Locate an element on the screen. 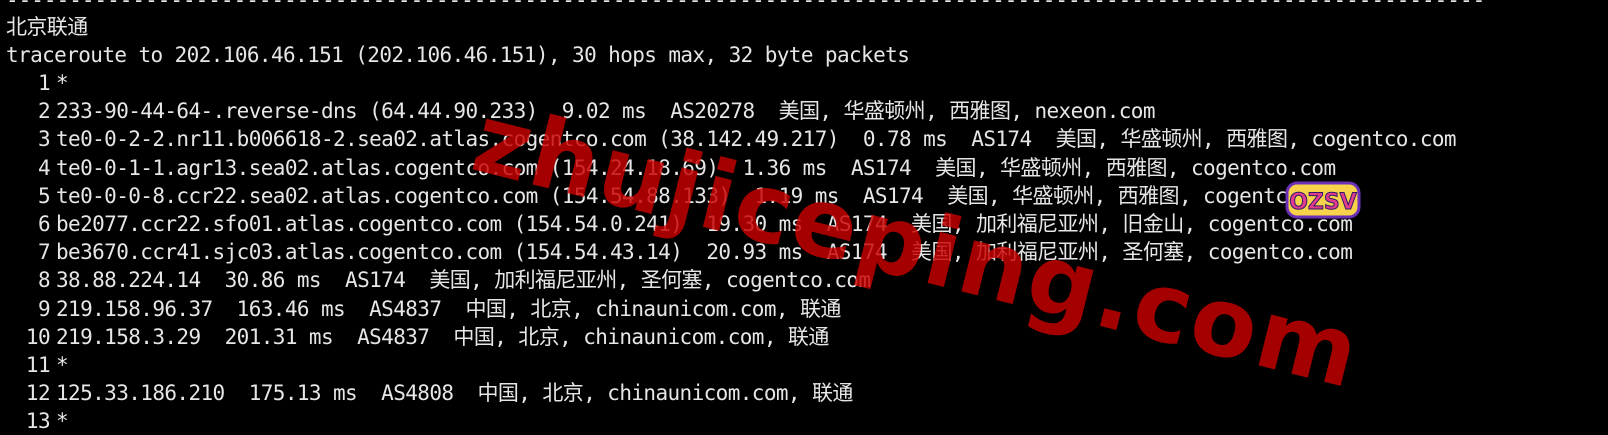 The height and width of the screenshot is (435, 1608). hop-number: 10 is located at coordinates (38, 336).